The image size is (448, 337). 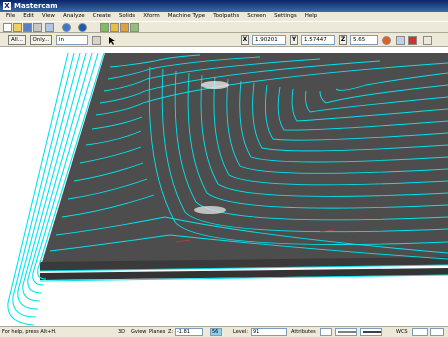 I want to click on selection-mode-dropdown: in, so click(x=72, y=40).